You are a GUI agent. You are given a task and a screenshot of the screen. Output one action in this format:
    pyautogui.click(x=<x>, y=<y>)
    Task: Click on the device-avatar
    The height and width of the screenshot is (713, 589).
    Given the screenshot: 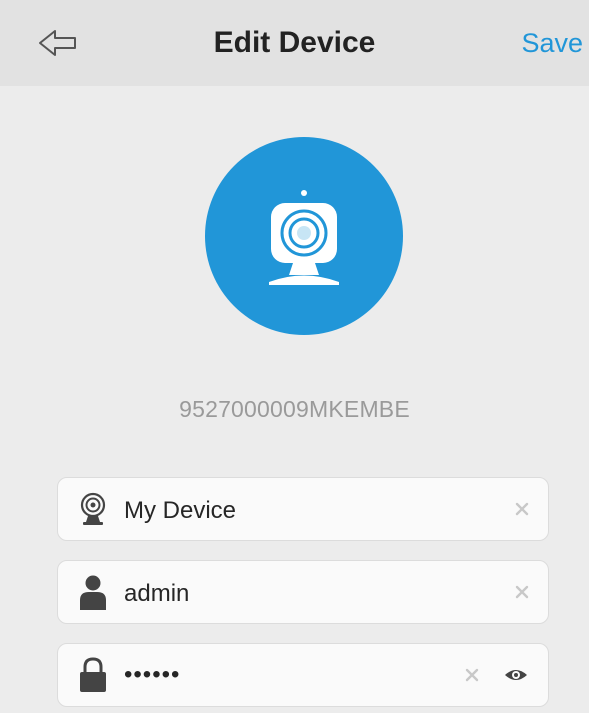 What is the action you would take?
    pyautogui.click(x=304, y=236)
    